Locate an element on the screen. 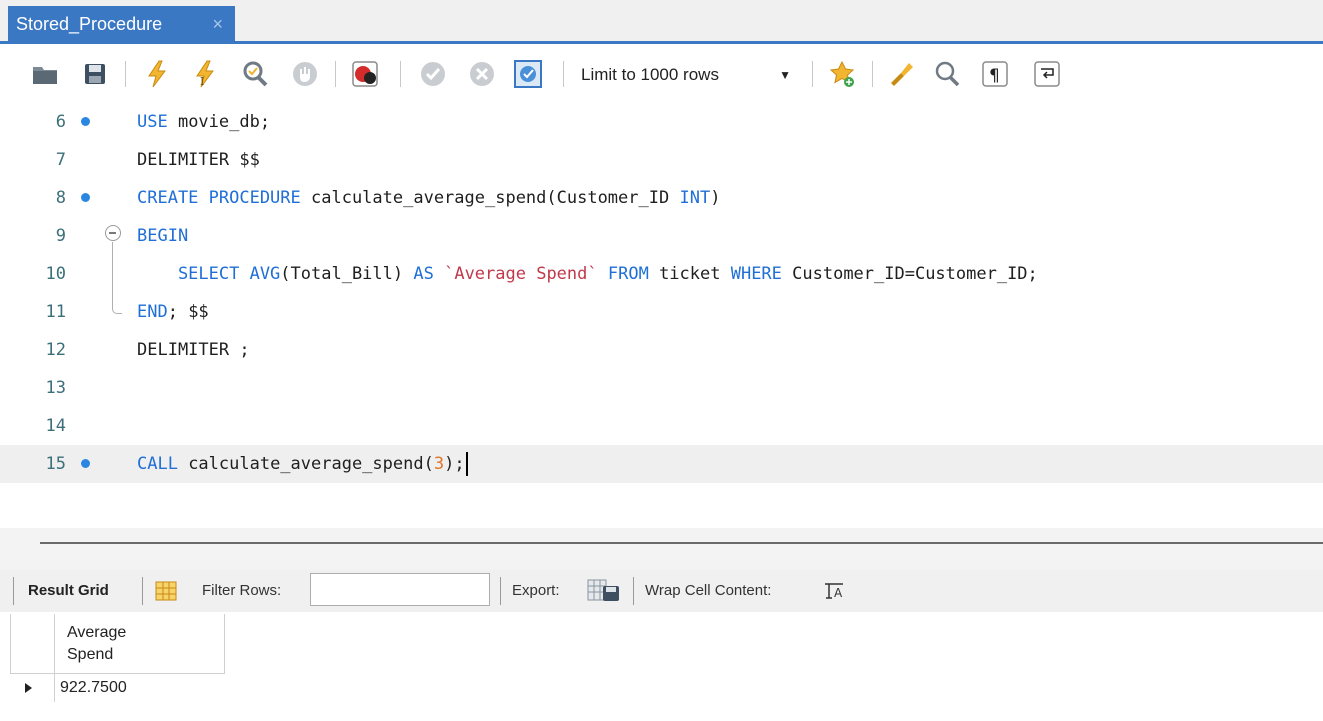  code-text: USE movie_db; is located at coordinates (203, 122).